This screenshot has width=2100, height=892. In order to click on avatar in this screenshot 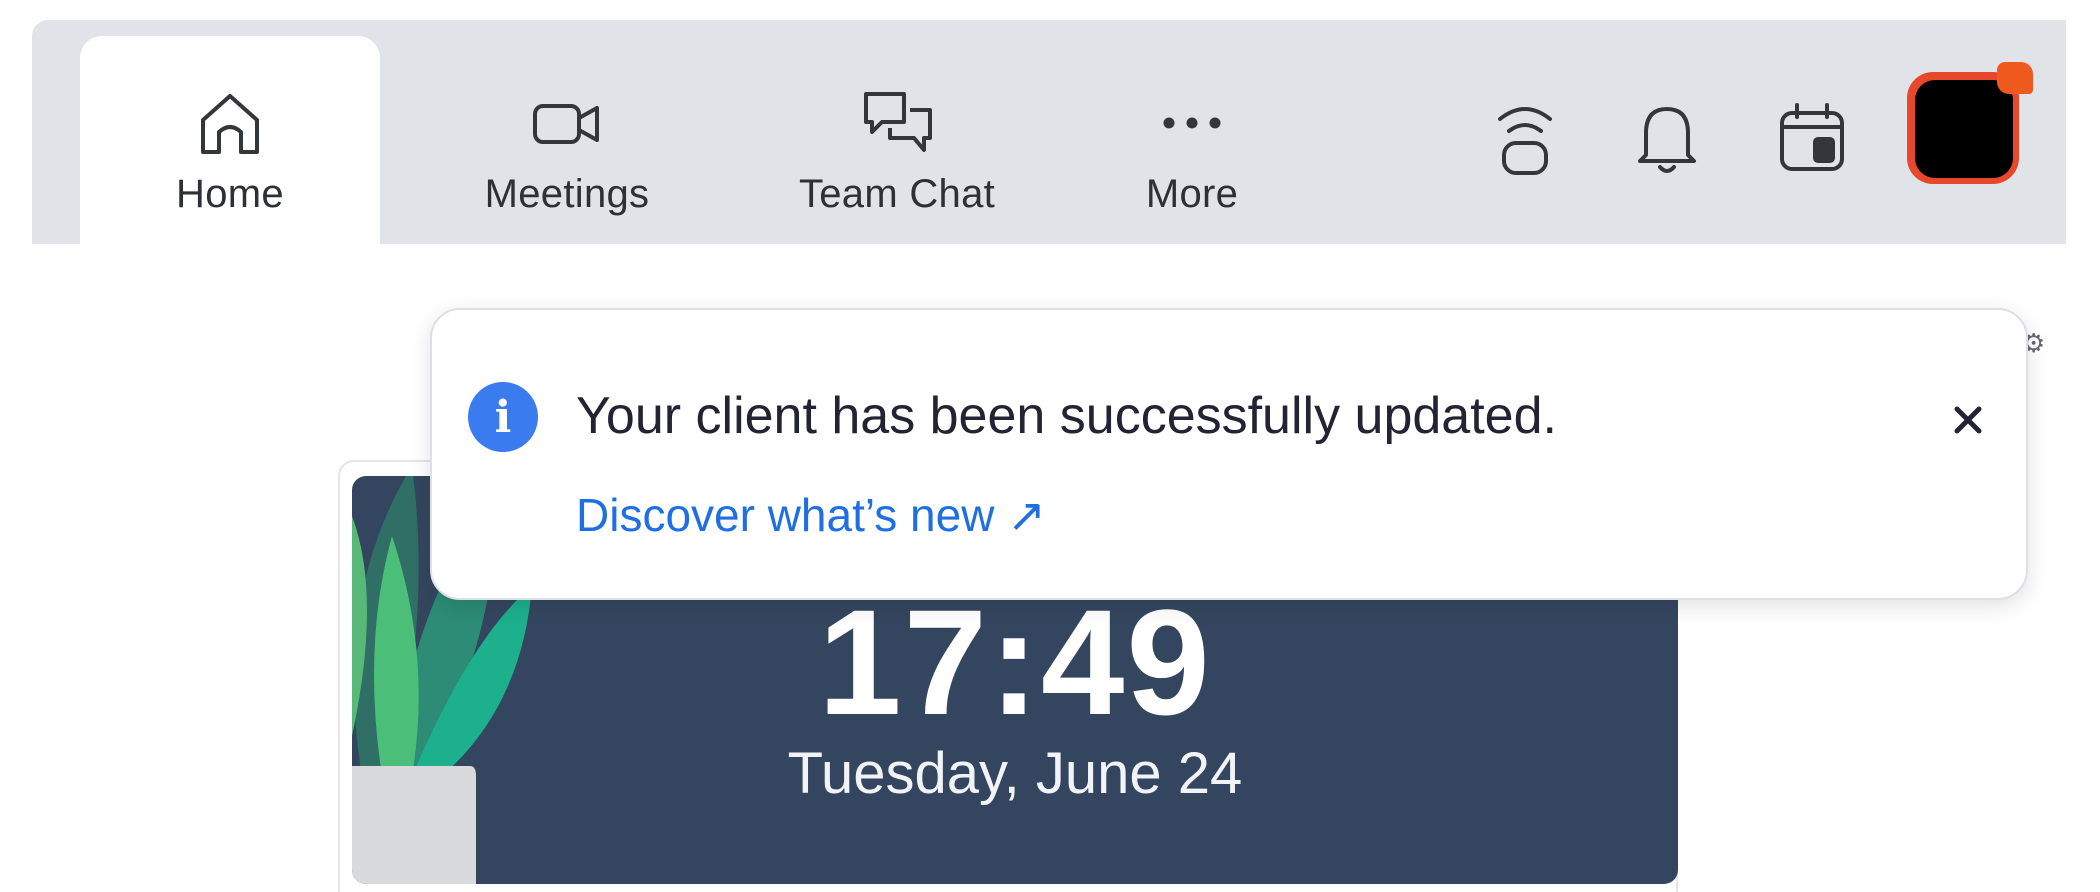, I will do `click(1970, 123)`.